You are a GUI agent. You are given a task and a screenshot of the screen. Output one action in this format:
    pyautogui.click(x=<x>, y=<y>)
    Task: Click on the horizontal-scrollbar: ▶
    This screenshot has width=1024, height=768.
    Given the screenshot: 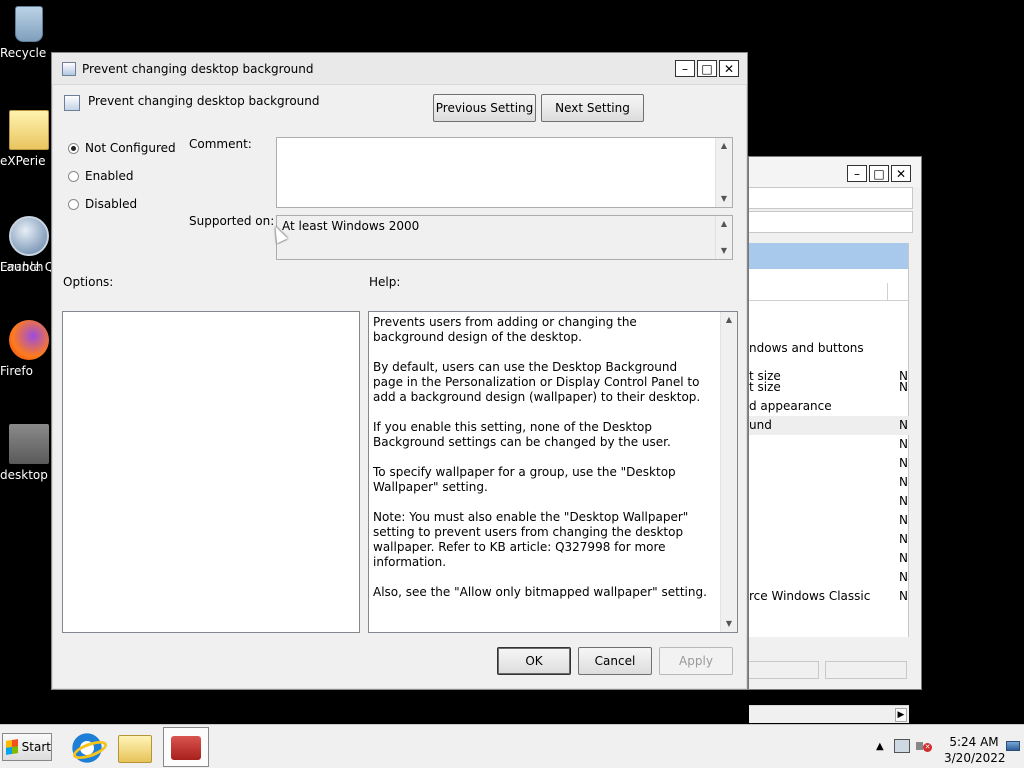 What is the action you would take?
    pyautogui.click(x=829, y=714)
    